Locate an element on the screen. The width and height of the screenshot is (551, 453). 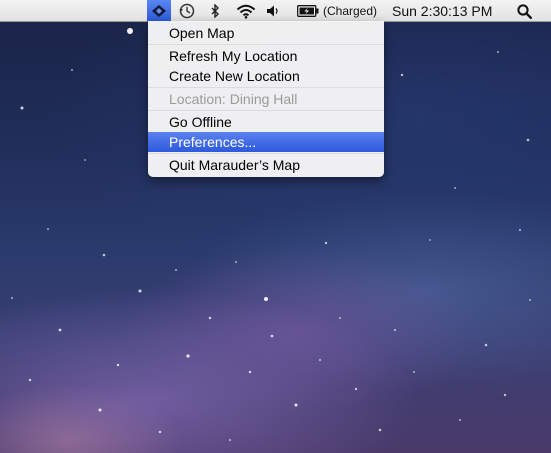
menu-item-quit: Quit Marauder’s Map is located at coordinates (266, 165).